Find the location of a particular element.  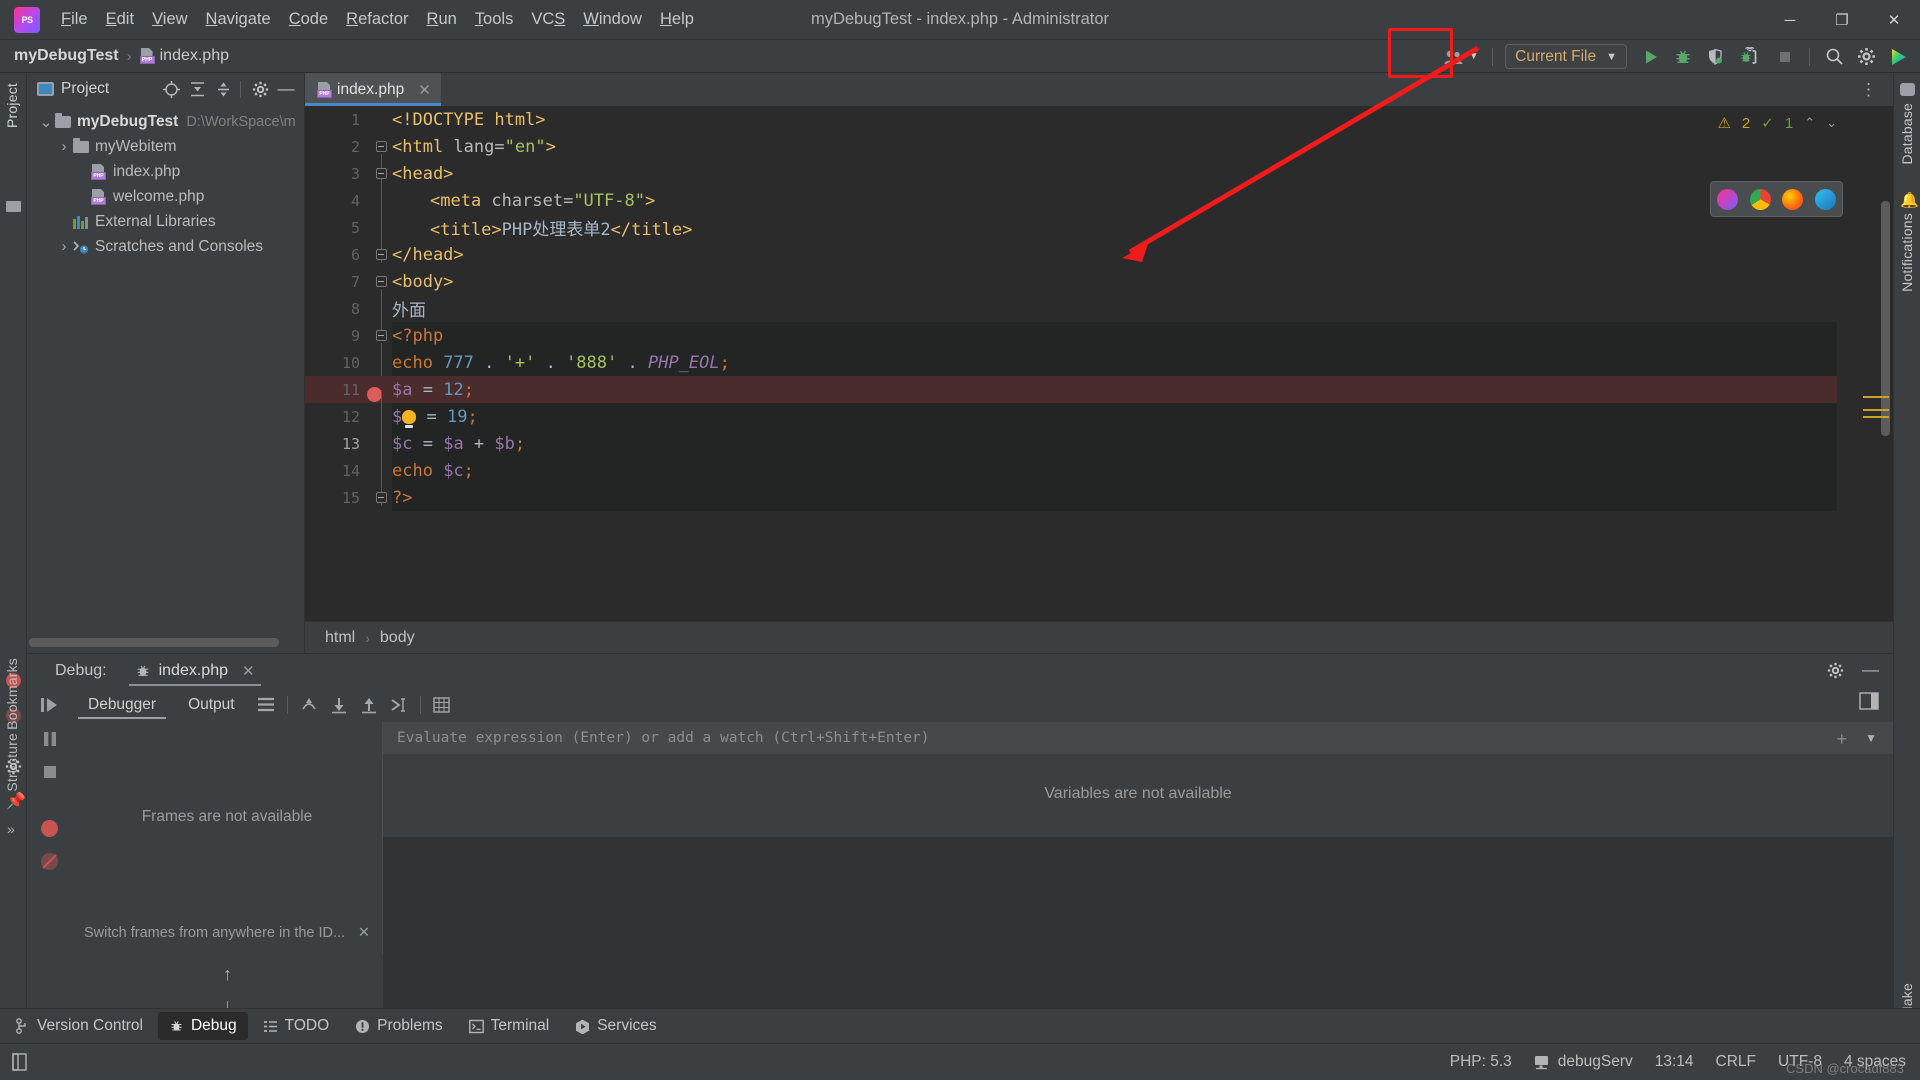

tool-window-version-control: Version Control is located at coordinates (79, 1026).